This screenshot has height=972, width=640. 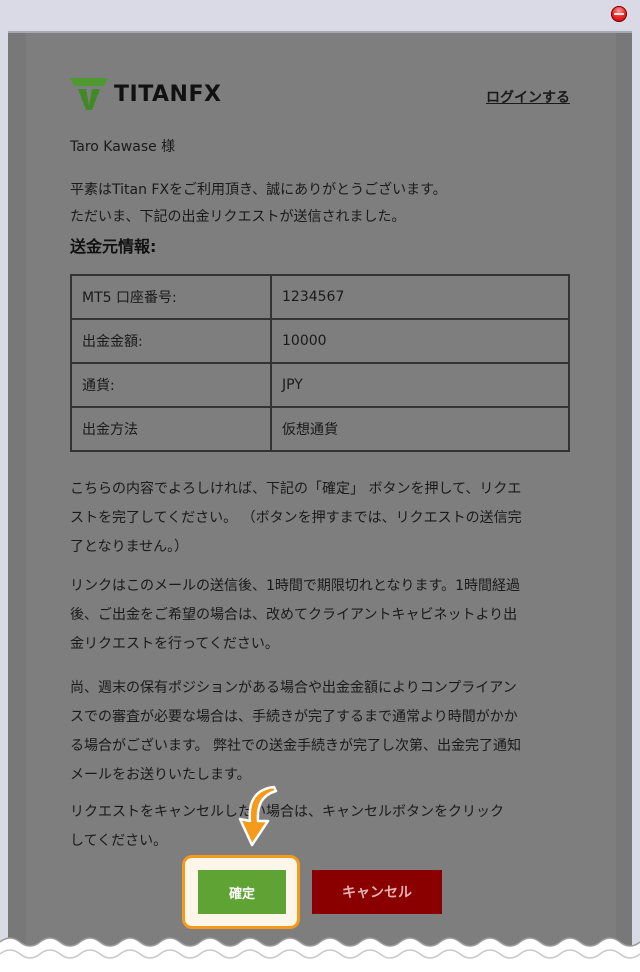 What do you see at coordinates (168, 94) in the screenshot?
I see `logo-wordmark: TITANFX` at bounding box center [168, 94].